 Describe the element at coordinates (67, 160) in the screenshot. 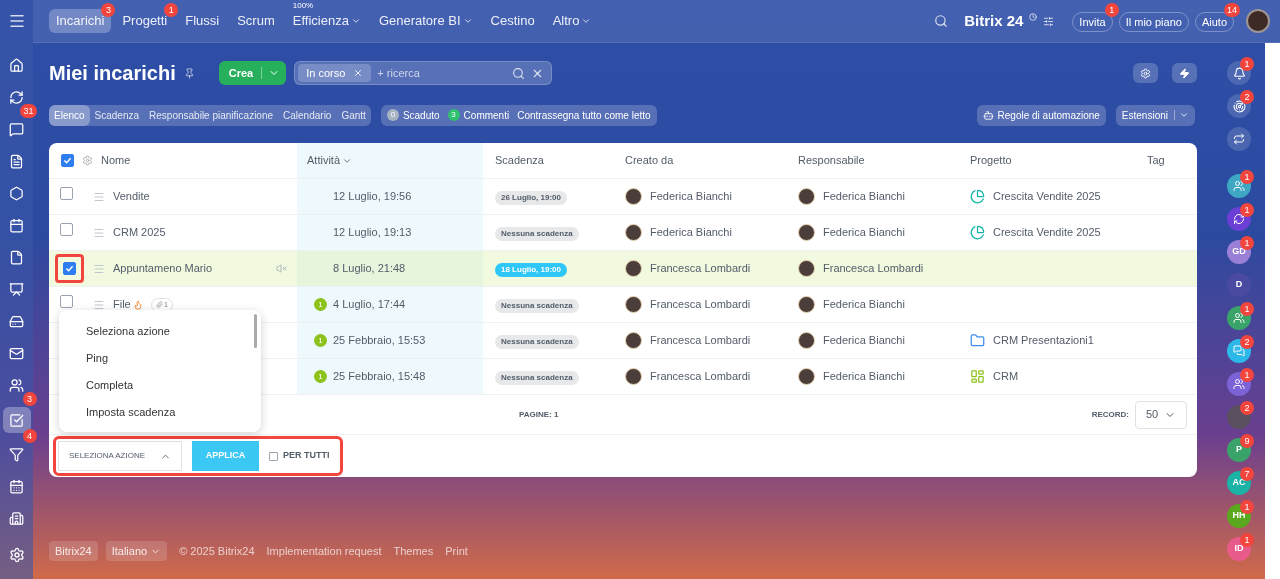

I see `select-all-checkbox` at that location.